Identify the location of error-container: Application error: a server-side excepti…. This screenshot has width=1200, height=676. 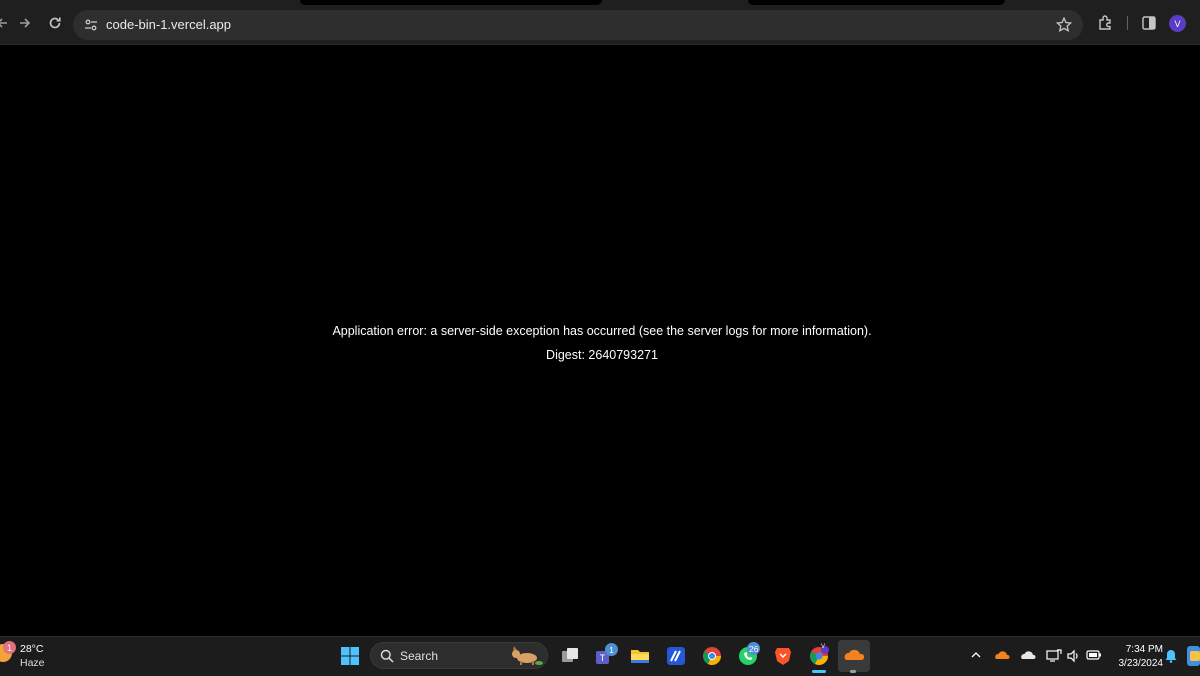
(600, 343).